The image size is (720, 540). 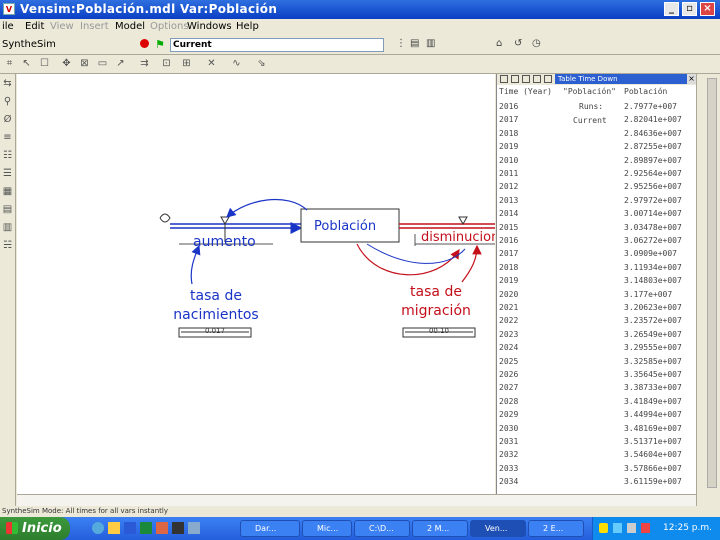 I want to click on input-output-icon: ⊞, so click(x=186, y=64).